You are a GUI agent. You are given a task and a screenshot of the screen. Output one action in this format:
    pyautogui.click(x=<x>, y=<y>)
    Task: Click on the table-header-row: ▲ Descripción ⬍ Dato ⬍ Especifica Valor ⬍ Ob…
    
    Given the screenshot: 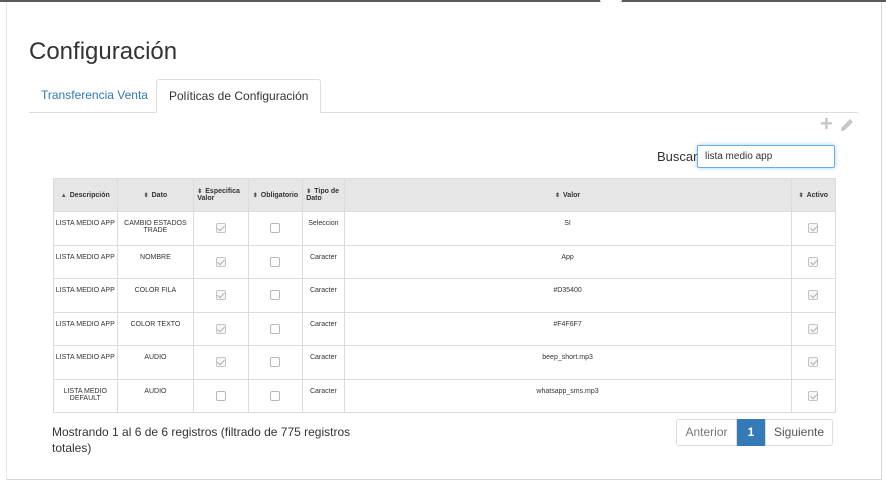 What is the action you would take?
    pyautogui.click(x=445, y=195)
    